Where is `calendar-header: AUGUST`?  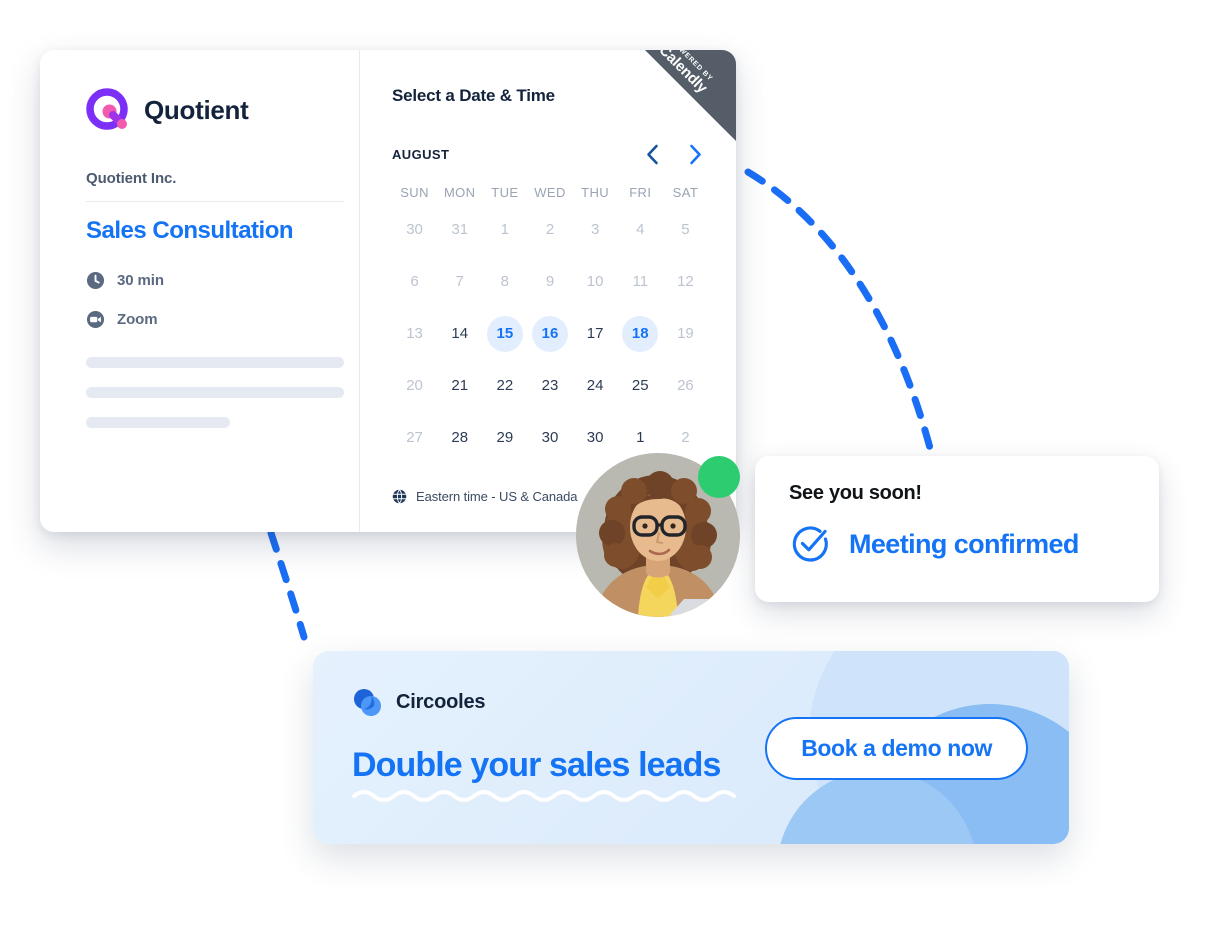
calendar-header: AUGUST is located at coordinates (550, 154).